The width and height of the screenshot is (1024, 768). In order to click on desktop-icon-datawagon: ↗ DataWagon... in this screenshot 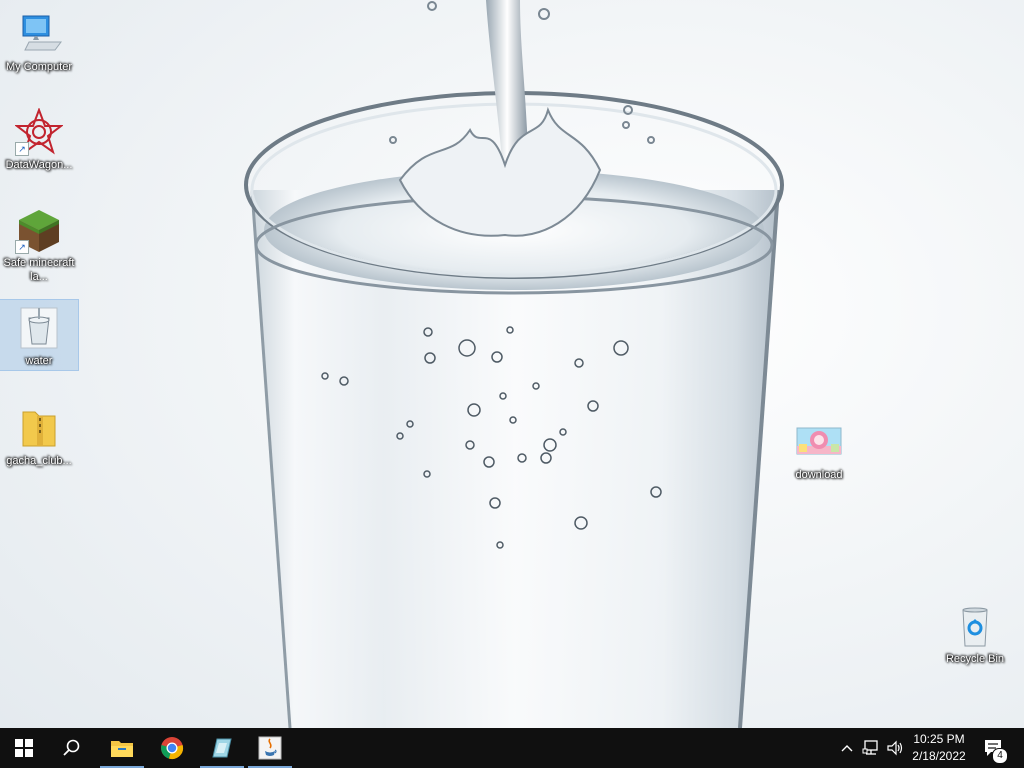, I will do `click(39, 138)`.